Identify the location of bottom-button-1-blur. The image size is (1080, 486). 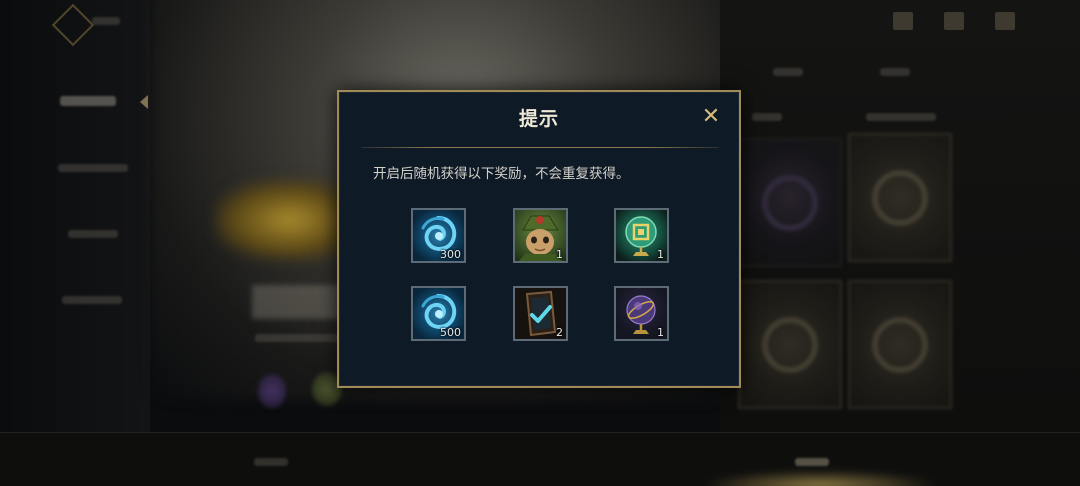
(271, 462).